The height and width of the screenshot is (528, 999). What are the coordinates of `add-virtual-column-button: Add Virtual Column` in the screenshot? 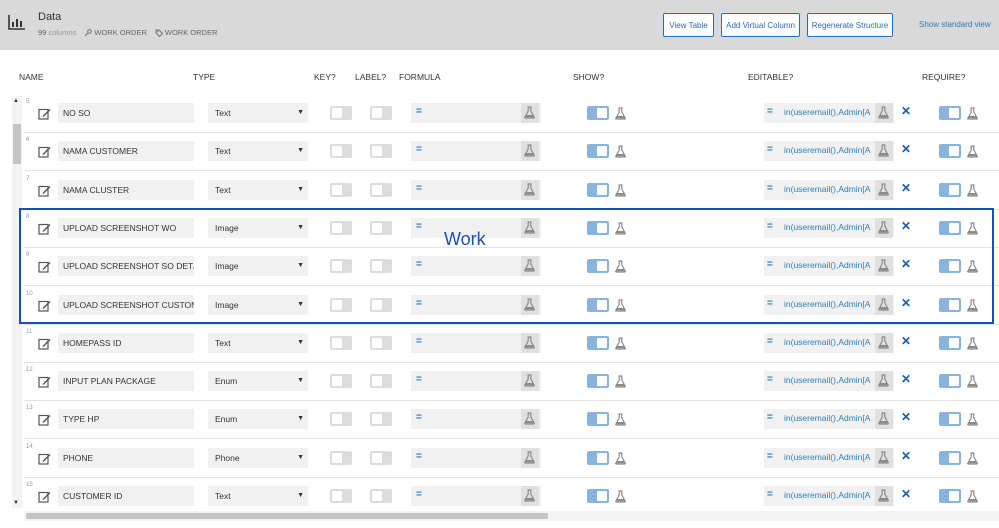 It's located at (760, 25).